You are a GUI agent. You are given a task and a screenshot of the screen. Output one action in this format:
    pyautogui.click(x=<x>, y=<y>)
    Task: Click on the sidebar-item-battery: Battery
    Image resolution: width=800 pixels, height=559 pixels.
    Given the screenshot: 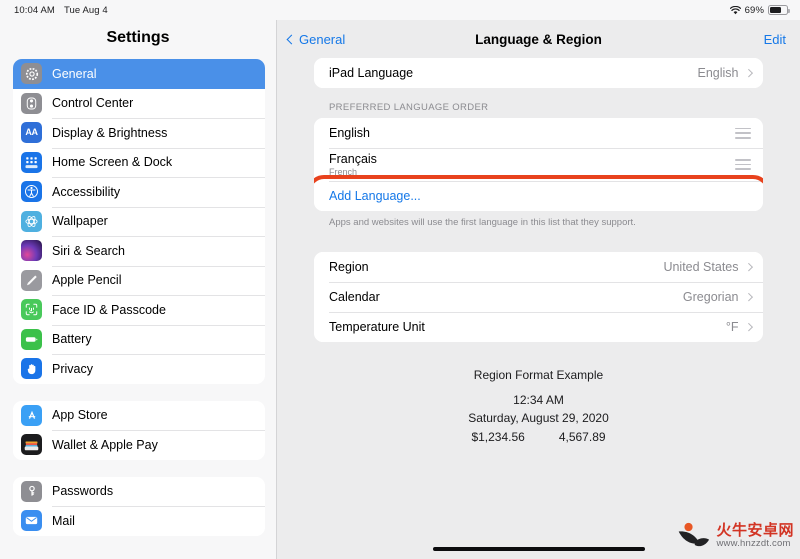 What is the action you would take?
    pyautogui.click(x=139, y=339)
    